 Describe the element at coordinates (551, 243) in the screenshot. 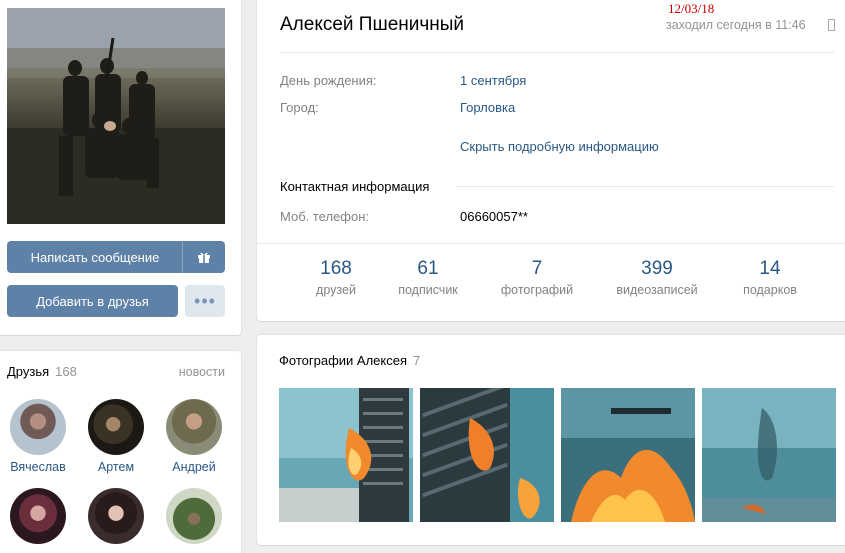

I see `counters-divider` at that location.